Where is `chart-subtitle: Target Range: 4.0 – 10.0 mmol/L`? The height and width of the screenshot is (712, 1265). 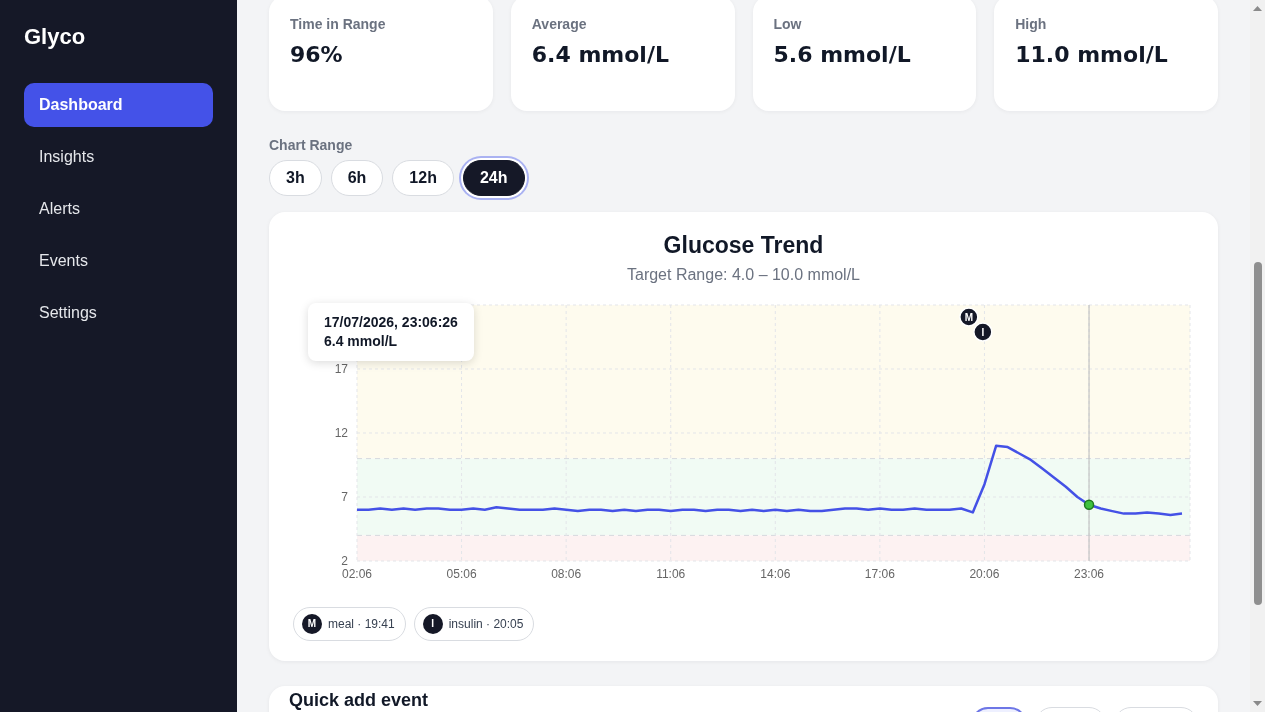
chart-subtitle: Target Range: 4.0 – 10.0 mmol/L is located at coordinates (743, 274).